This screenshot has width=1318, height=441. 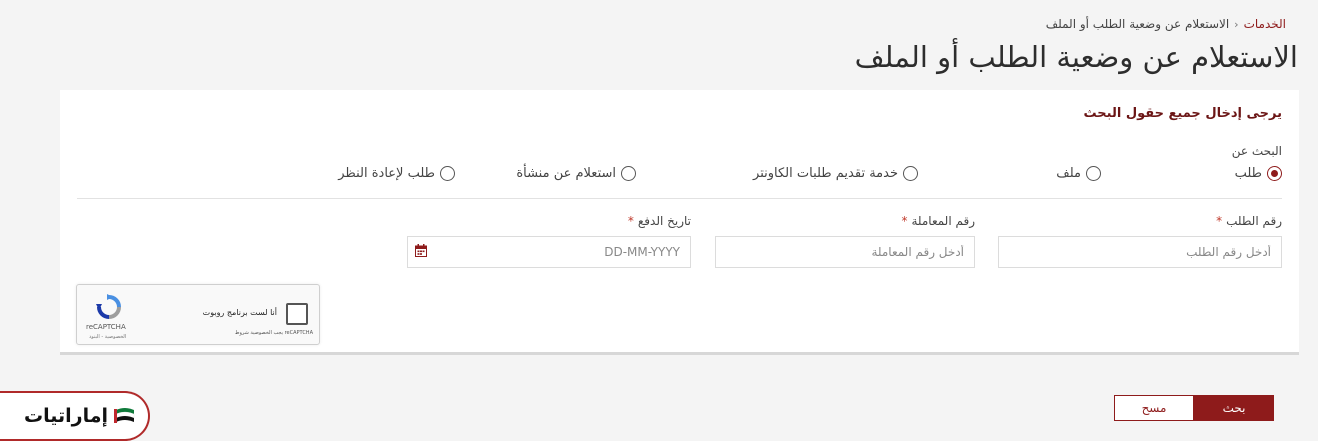 What do you see at coordinates (825, 173) in the screenshot?
I see `radio-label-counter-service: خدمة تقديم طلبات الكاونتر` at bounding box center [825, 173].